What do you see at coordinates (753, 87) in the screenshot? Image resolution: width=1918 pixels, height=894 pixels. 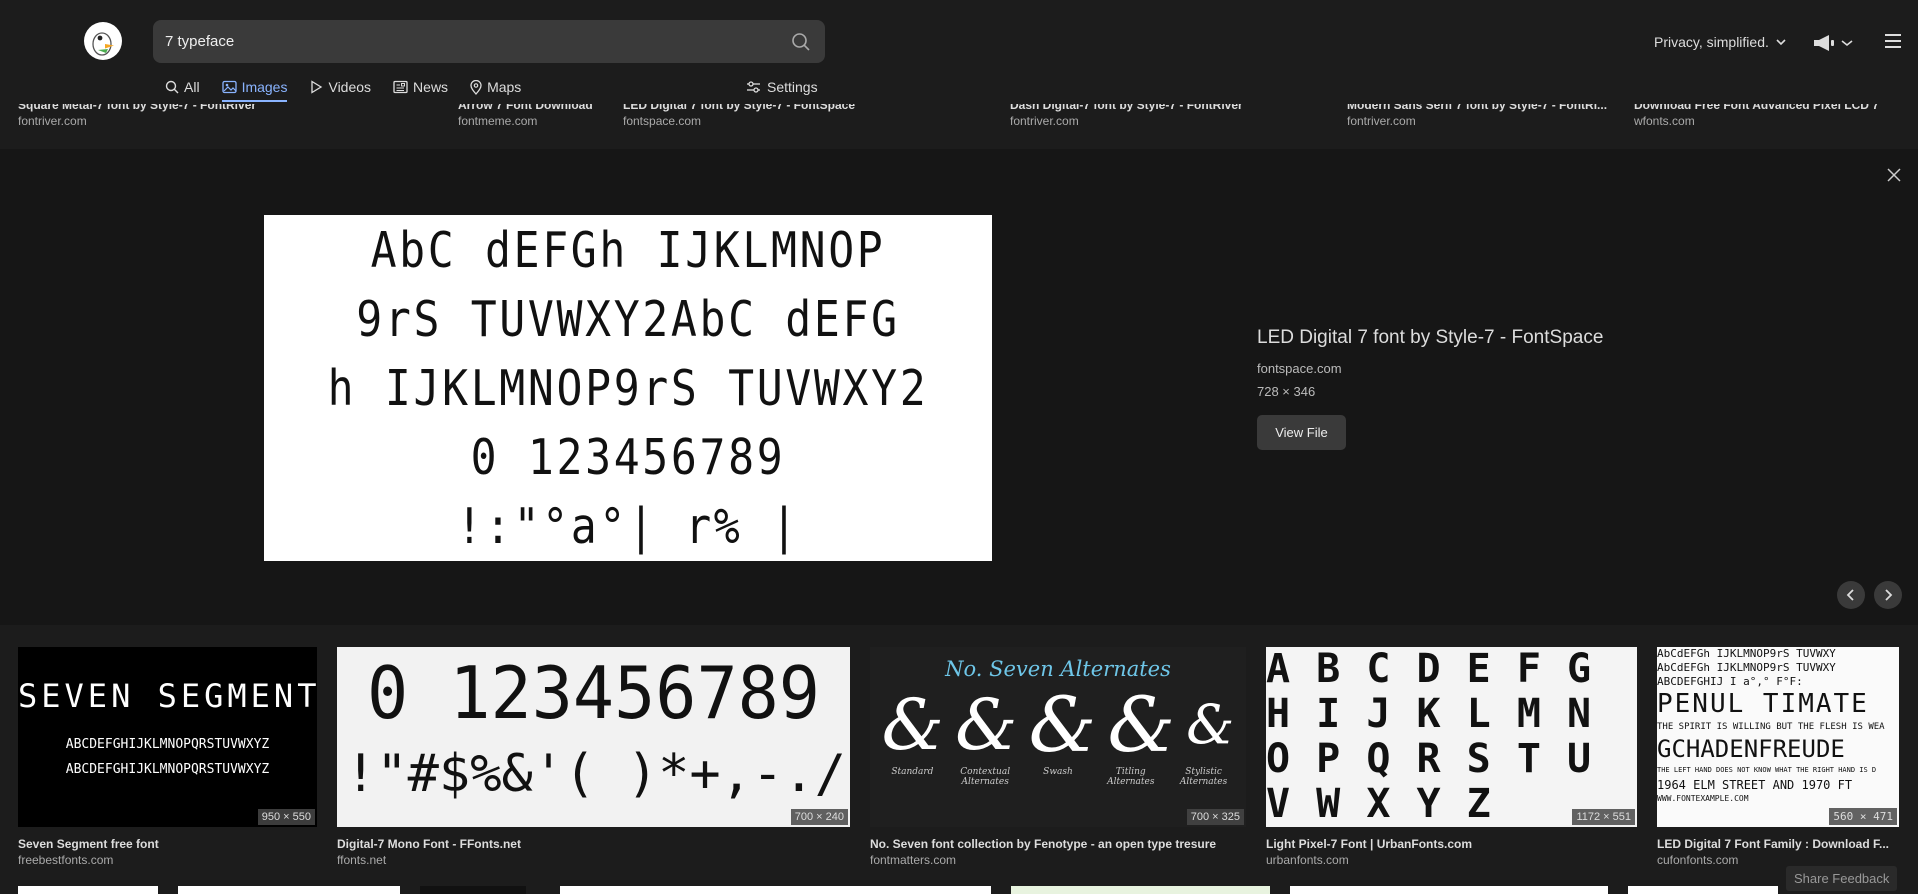 I see `sliders-icon` at bounding box center [753, 87].